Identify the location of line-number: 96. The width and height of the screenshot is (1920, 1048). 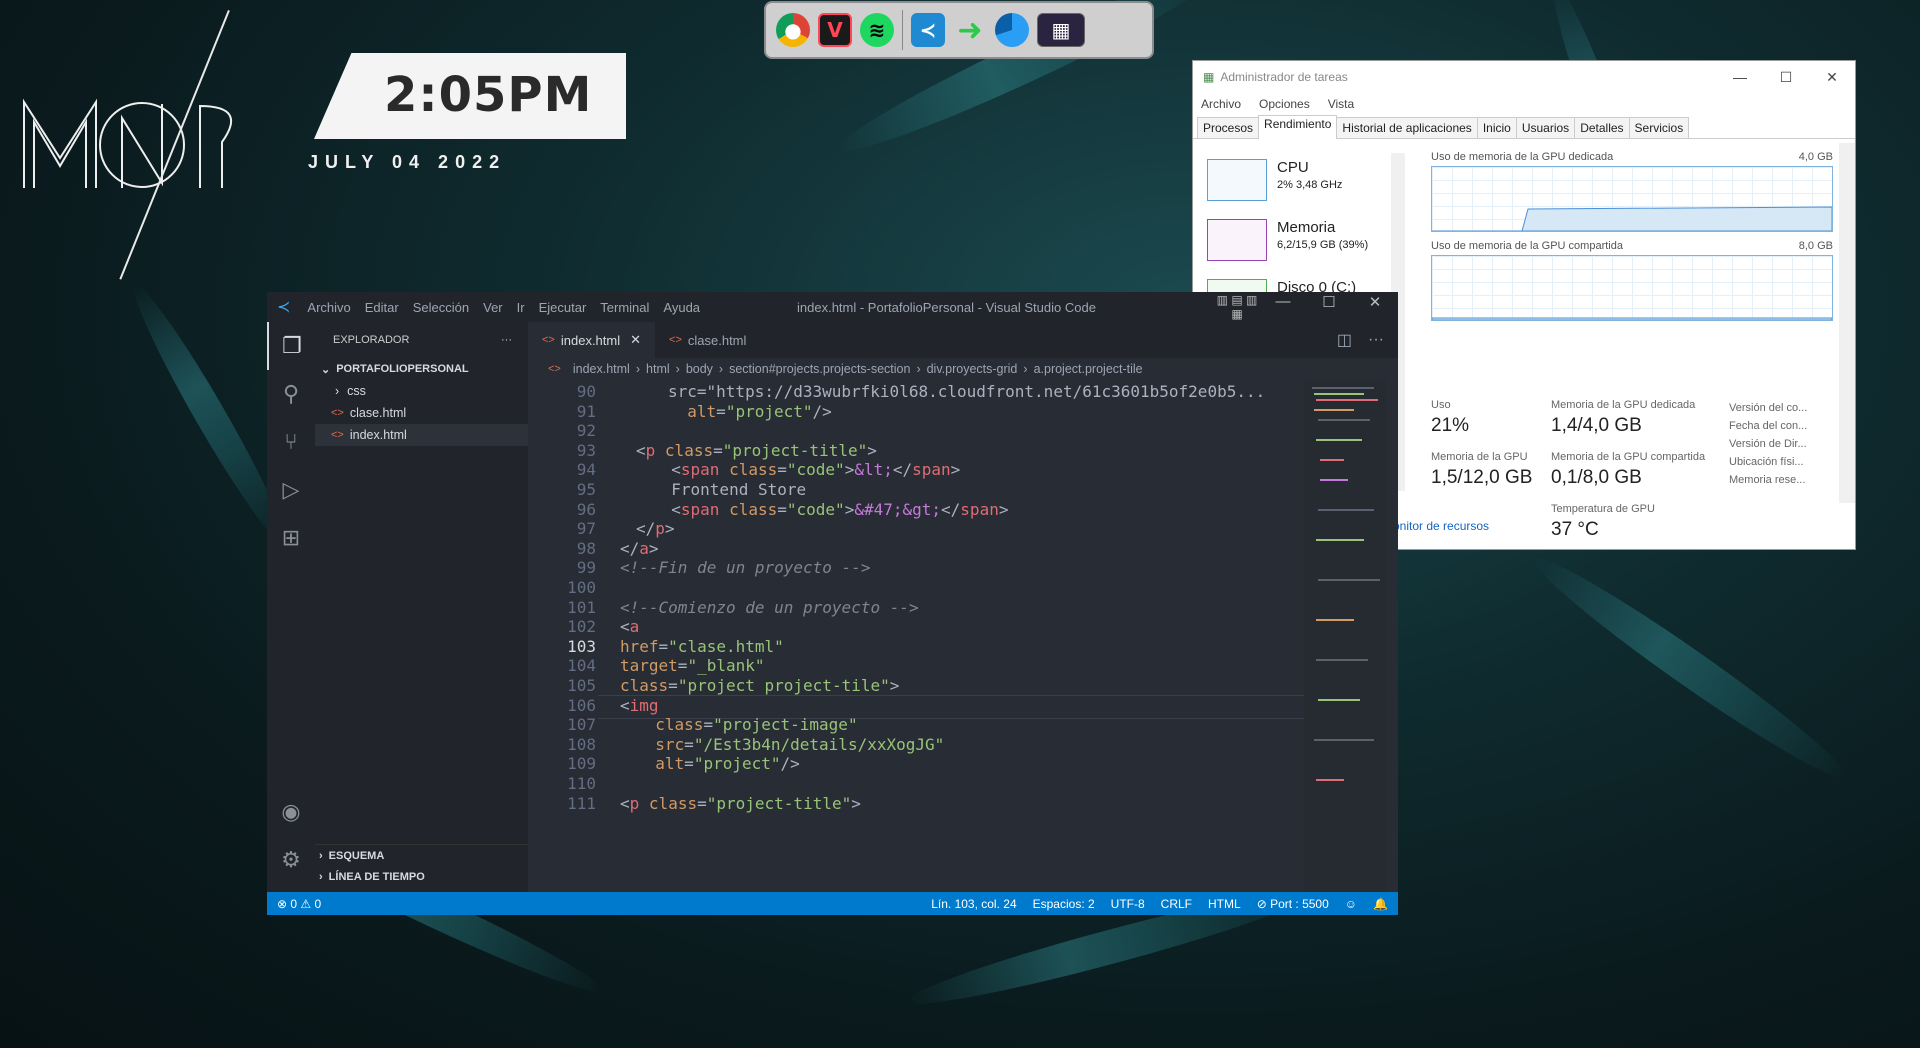
(586, 509).